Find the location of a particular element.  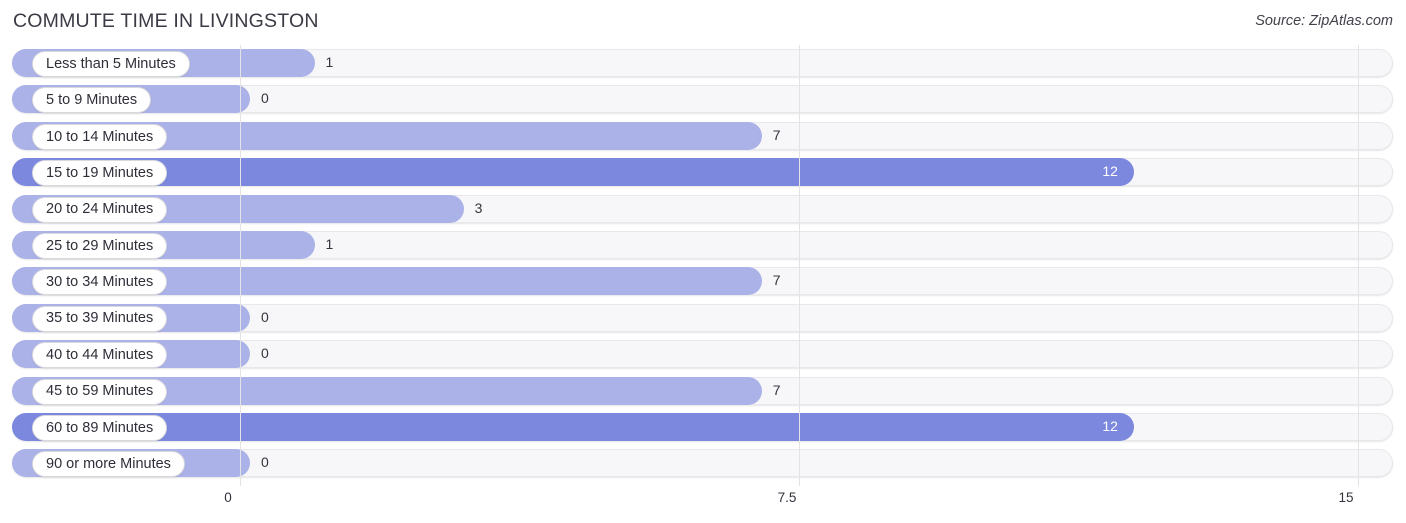

bar-row: 35 to 39 Minutes 0 is located at coordinates (703, 318).